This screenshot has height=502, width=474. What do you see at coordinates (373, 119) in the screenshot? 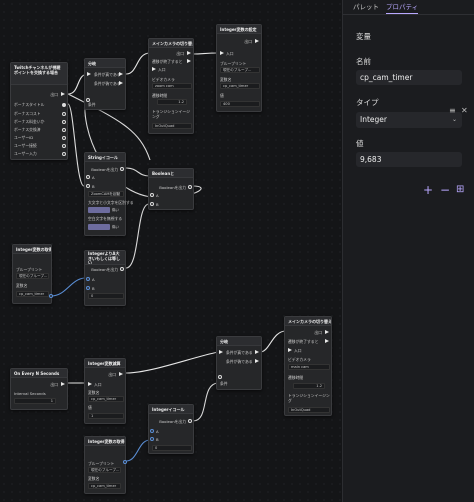
I see `type-value: Integer` at bounding box center [373, 119].